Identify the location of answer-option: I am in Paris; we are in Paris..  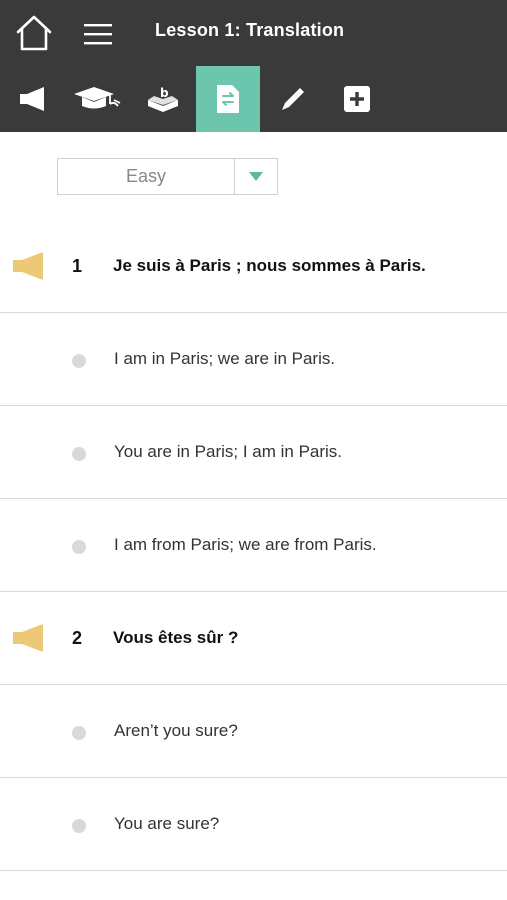
(253, 359).